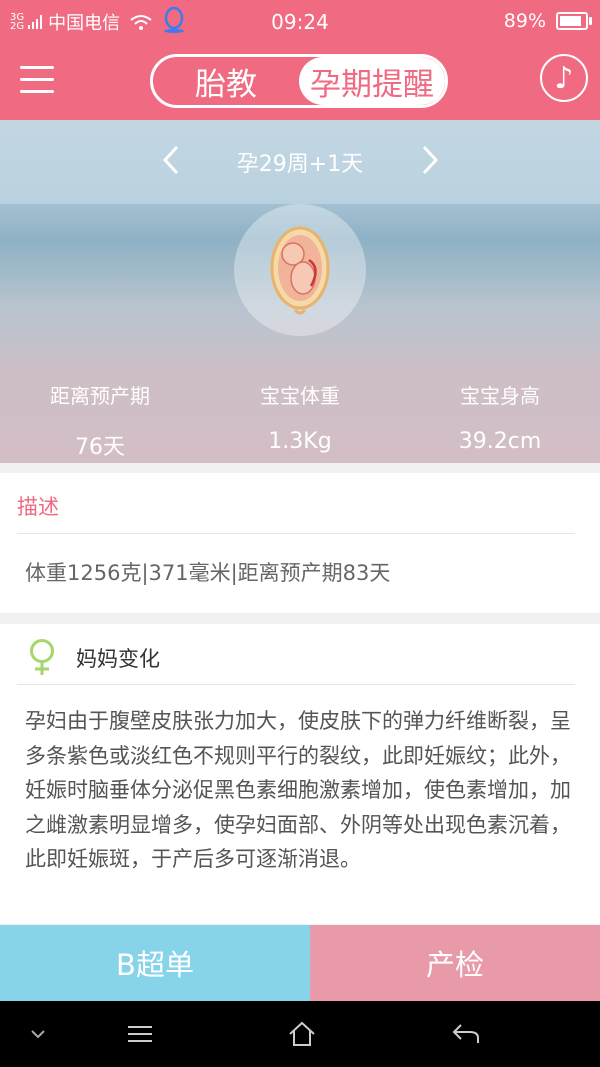 The width and height of the screenshot is (600, 1067). I want to click on description-card: 描述 体重1256克|371毫米|距离预产期83天, so click(300, 543).